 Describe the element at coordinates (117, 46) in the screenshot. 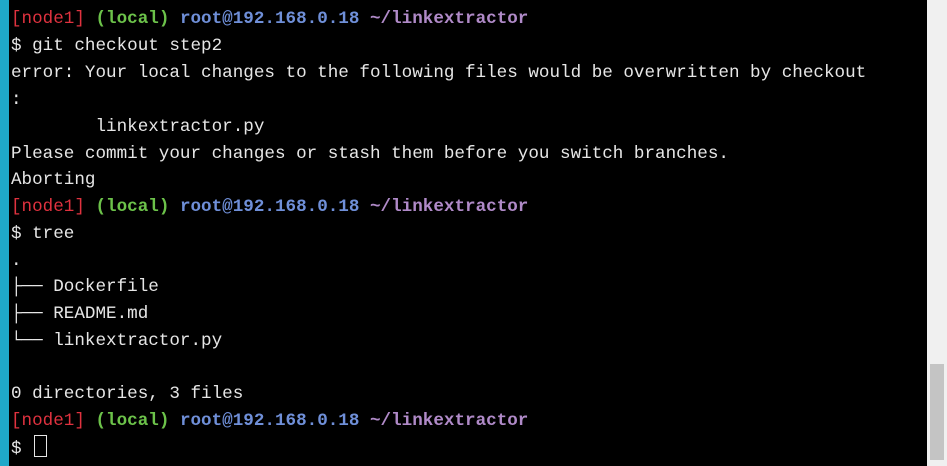

I see `command-line: $ git checkout step2` at that location.